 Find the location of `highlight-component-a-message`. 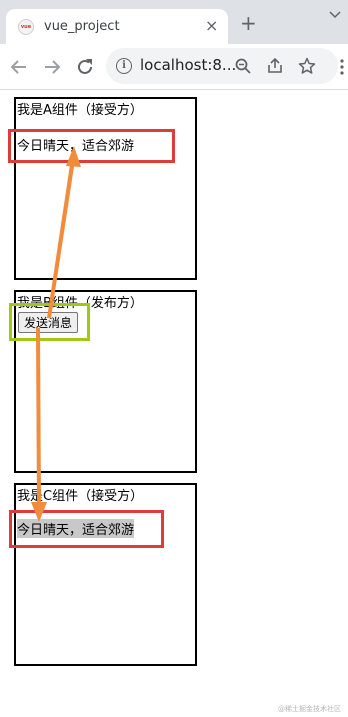

highlight-component-a-message is located at coordinates (91, 146).